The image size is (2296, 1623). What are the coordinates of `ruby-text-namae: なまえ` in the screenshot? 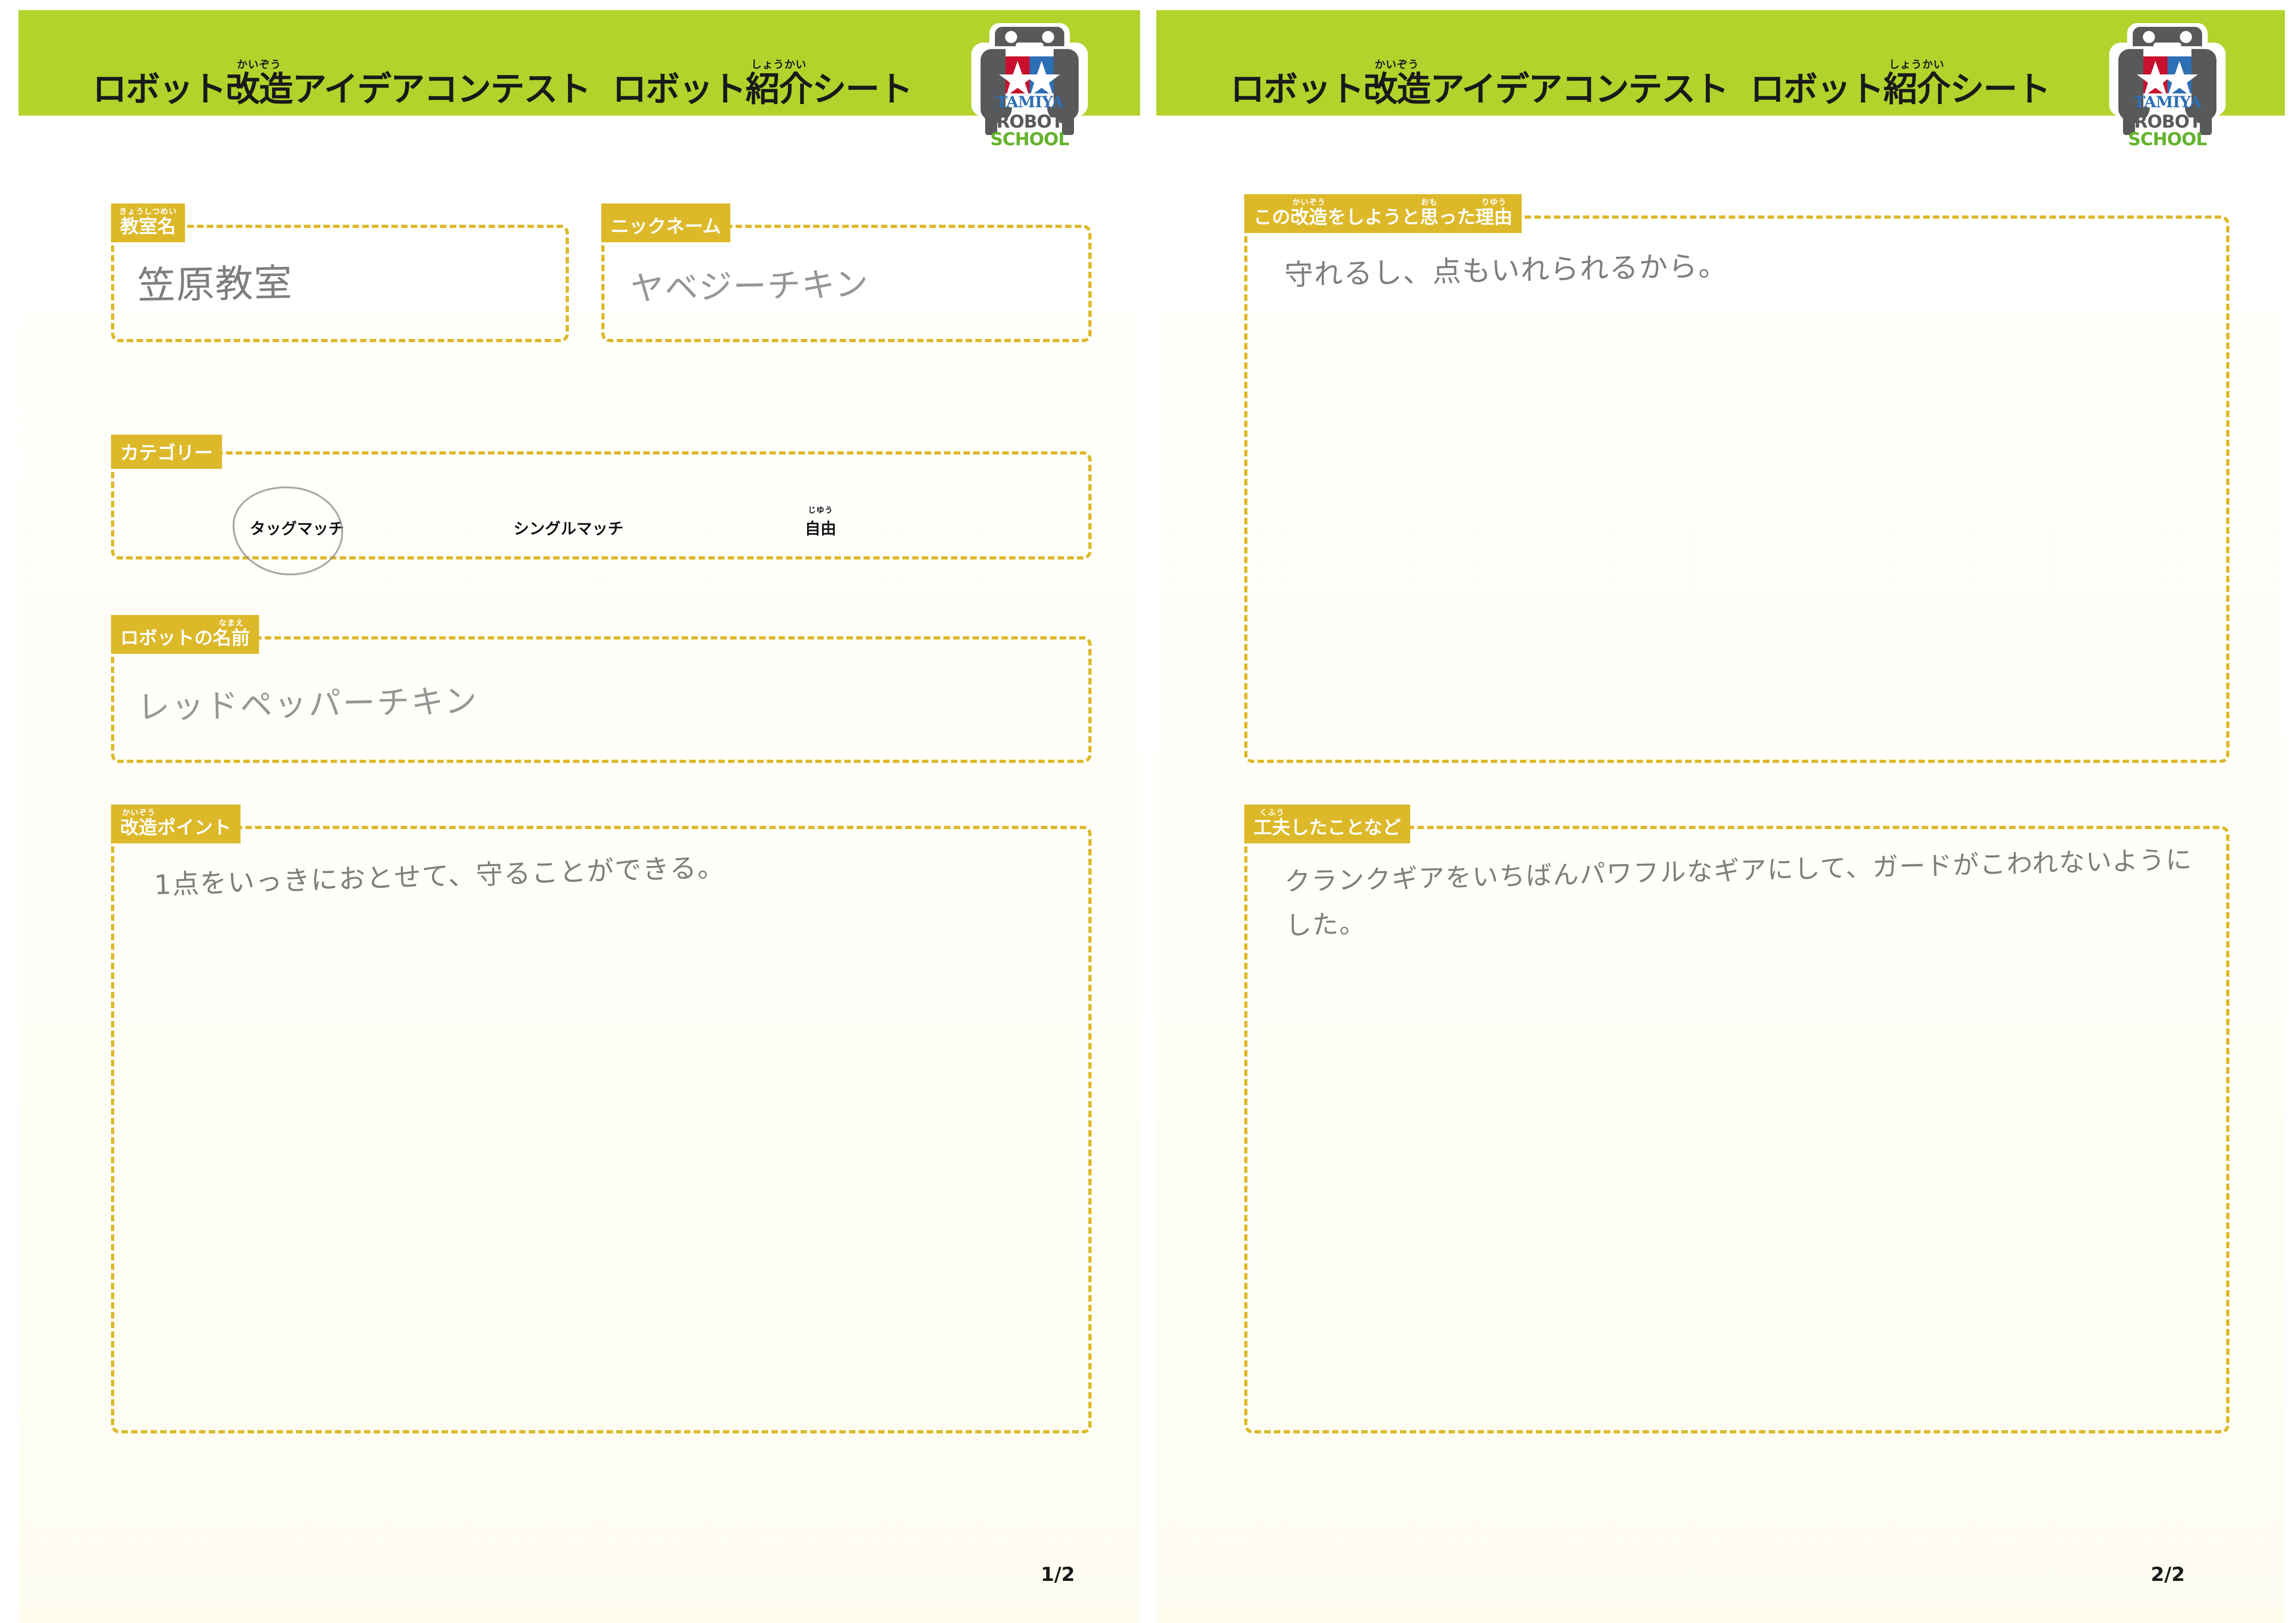 It's located at (231, 623).